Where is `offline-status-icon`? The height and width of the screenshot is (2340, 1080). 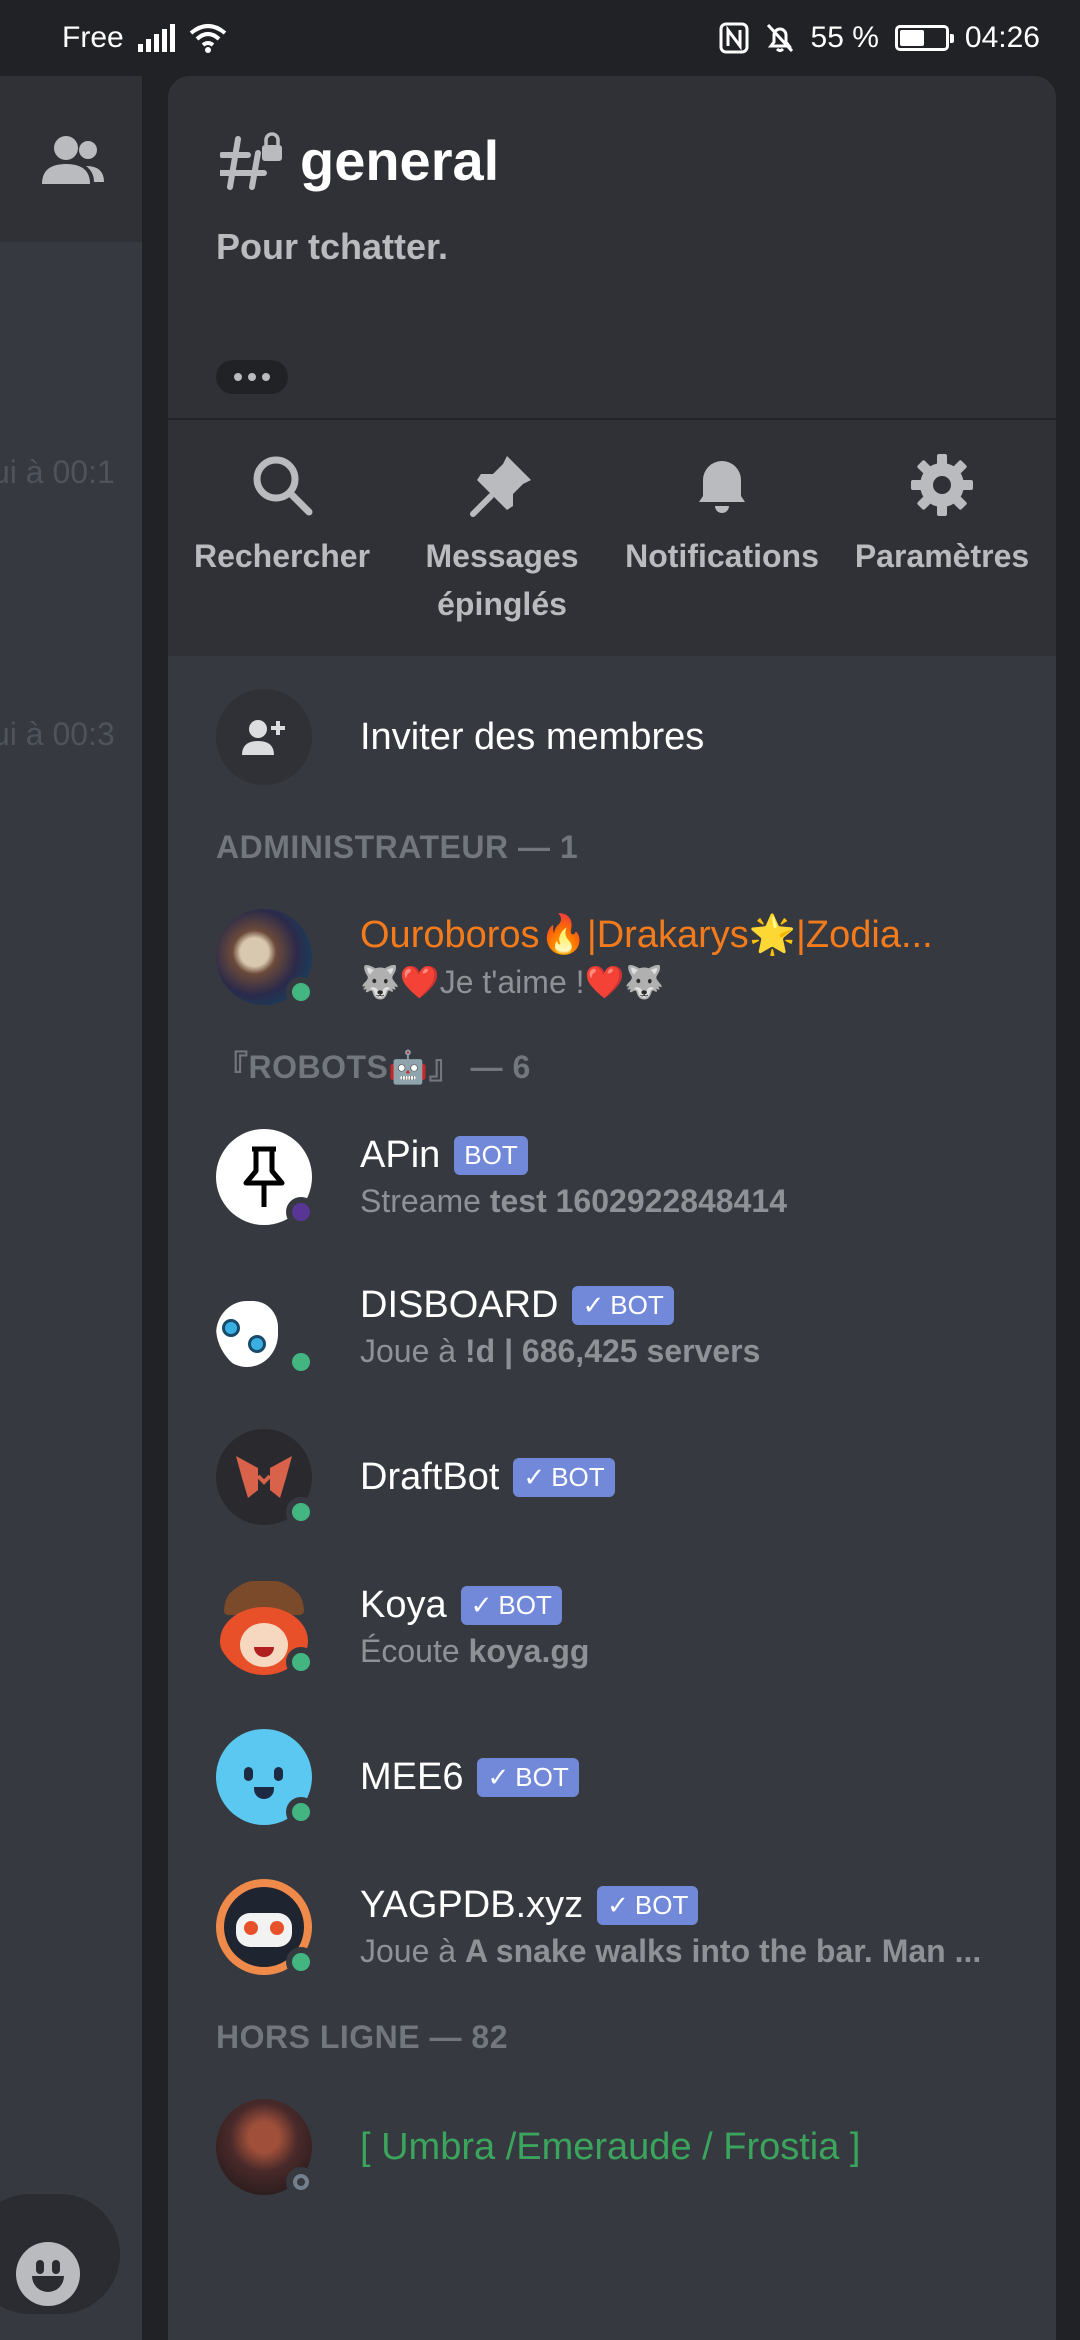
offline-status-icon is located at coordinates (301, 2182).